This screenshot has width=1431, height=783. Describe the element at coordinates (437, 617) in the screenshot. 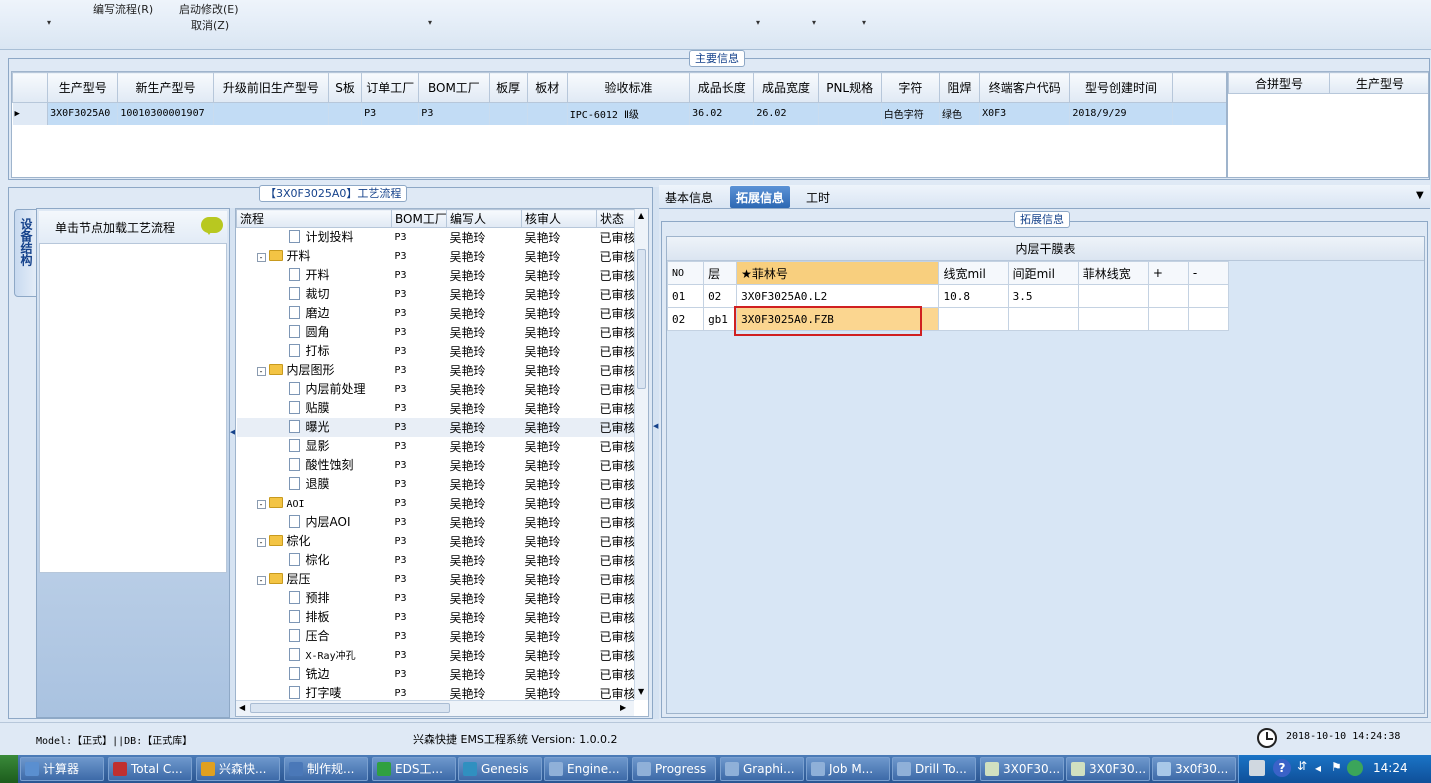

I see `tree-row: 排板 P3 吴艳玲 吴艳玲 已审核` at that location.